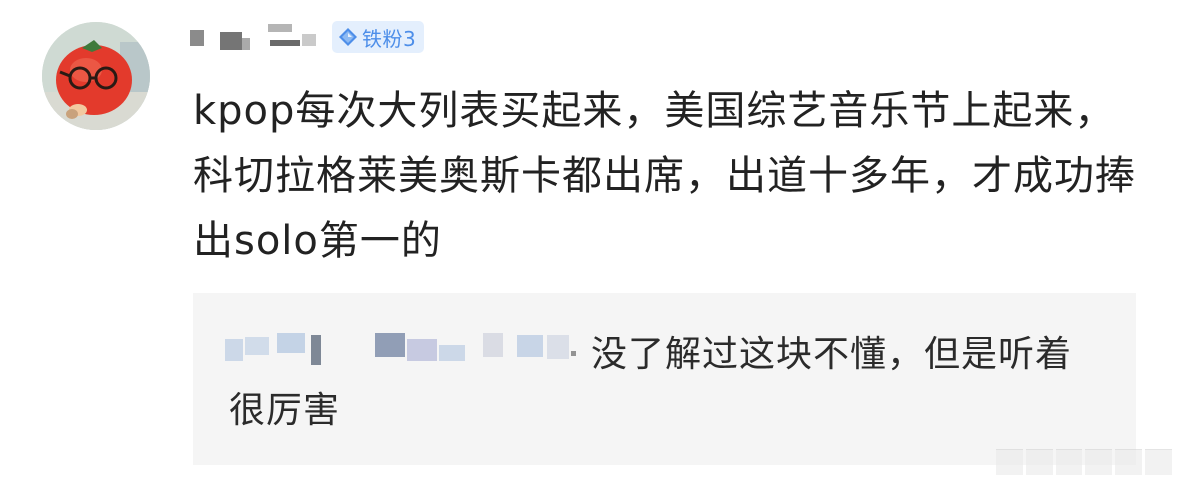  I want to click on username-obscured, so click(255, 35).